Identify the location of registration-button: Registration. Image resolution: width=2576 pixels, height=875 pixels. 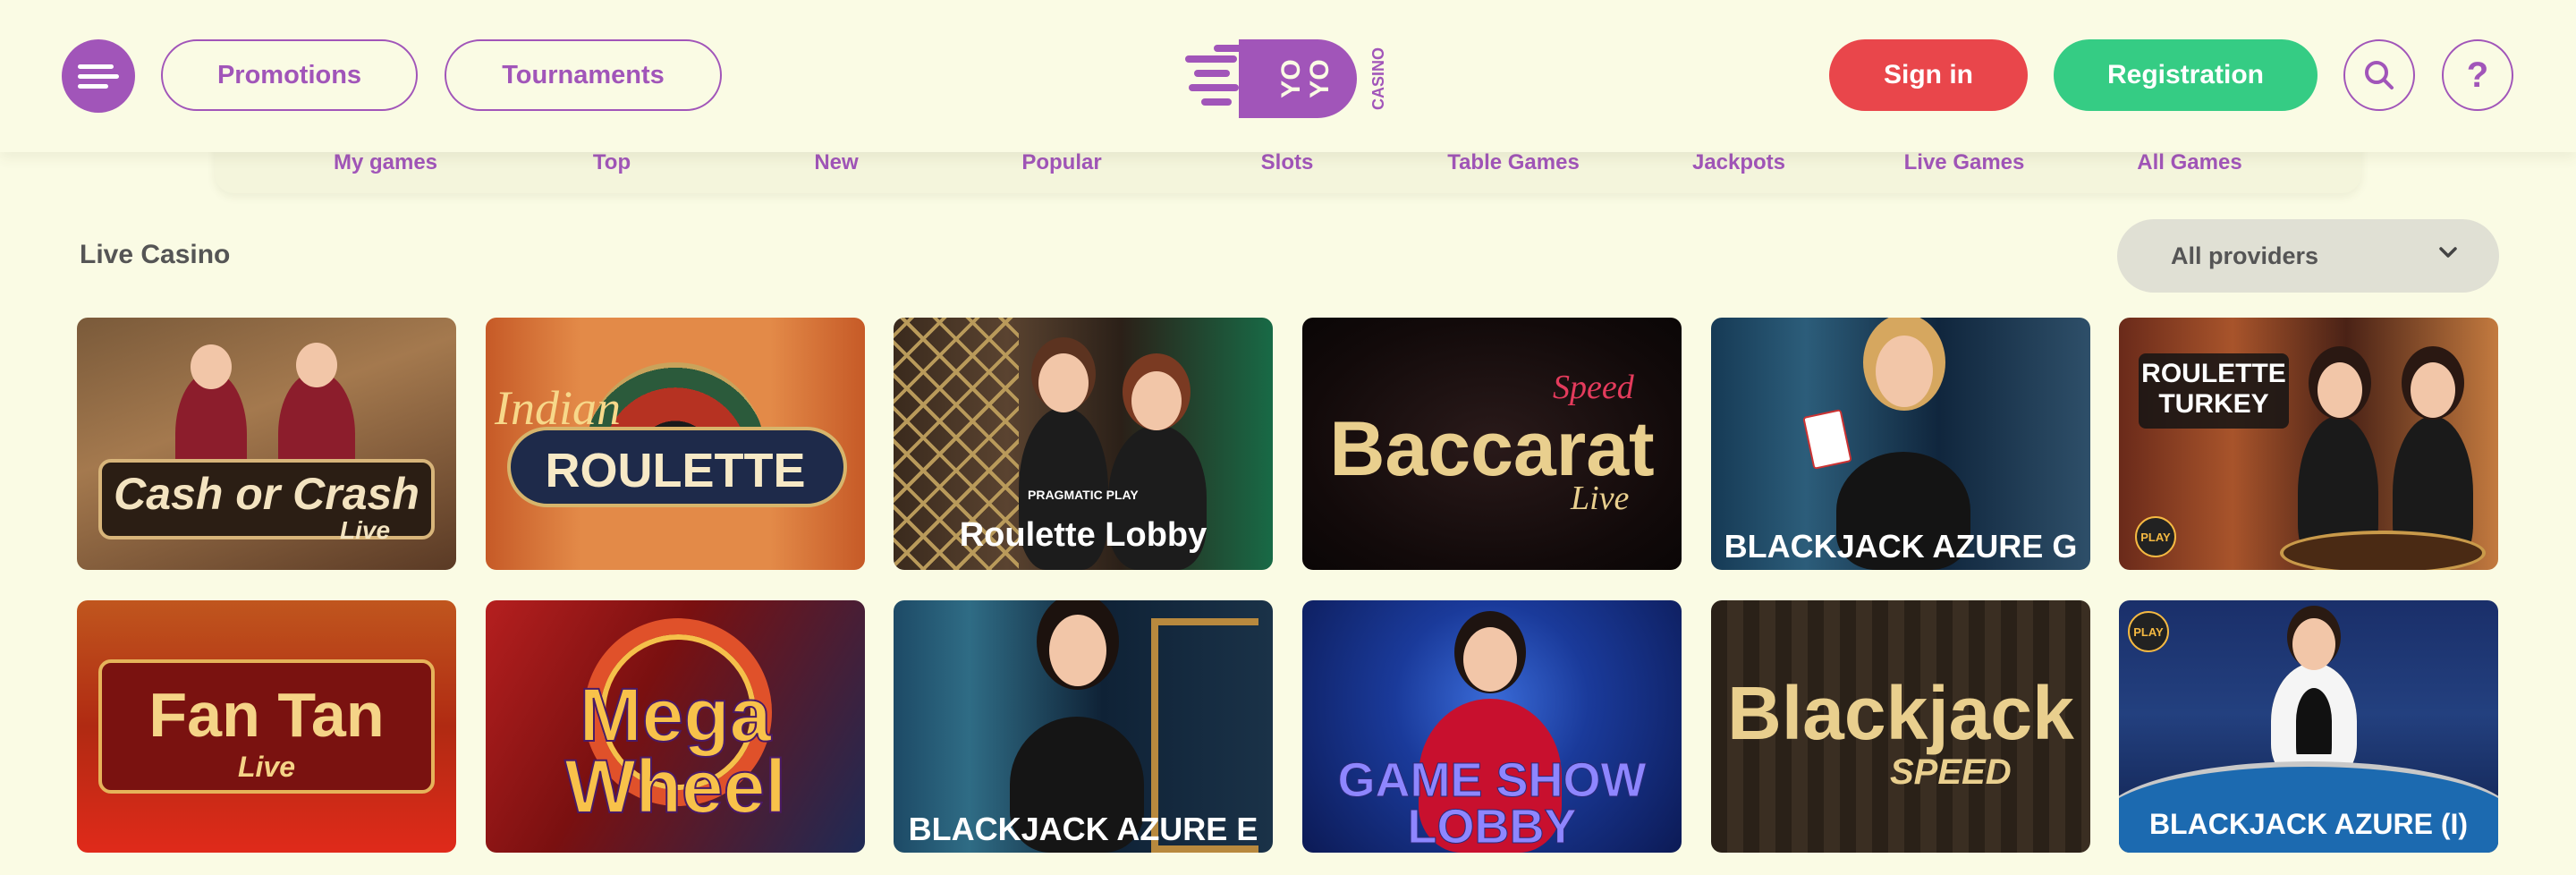
(2186, 75).